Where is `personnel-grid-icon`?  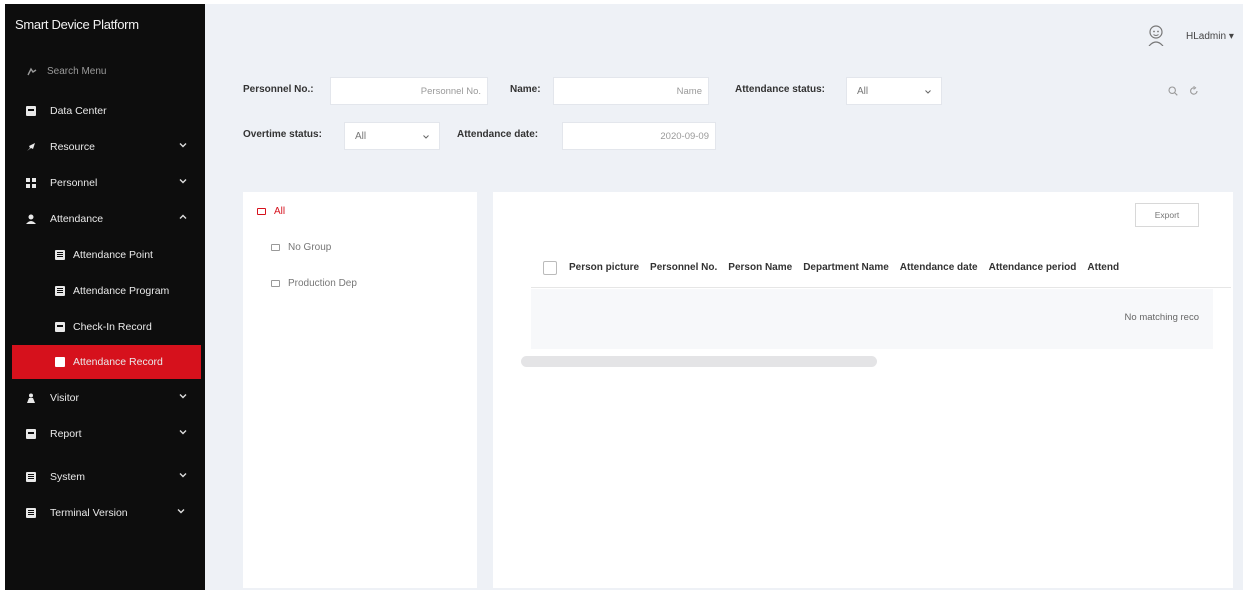
personnel-grid-icon is located at coordinates (31, 183).